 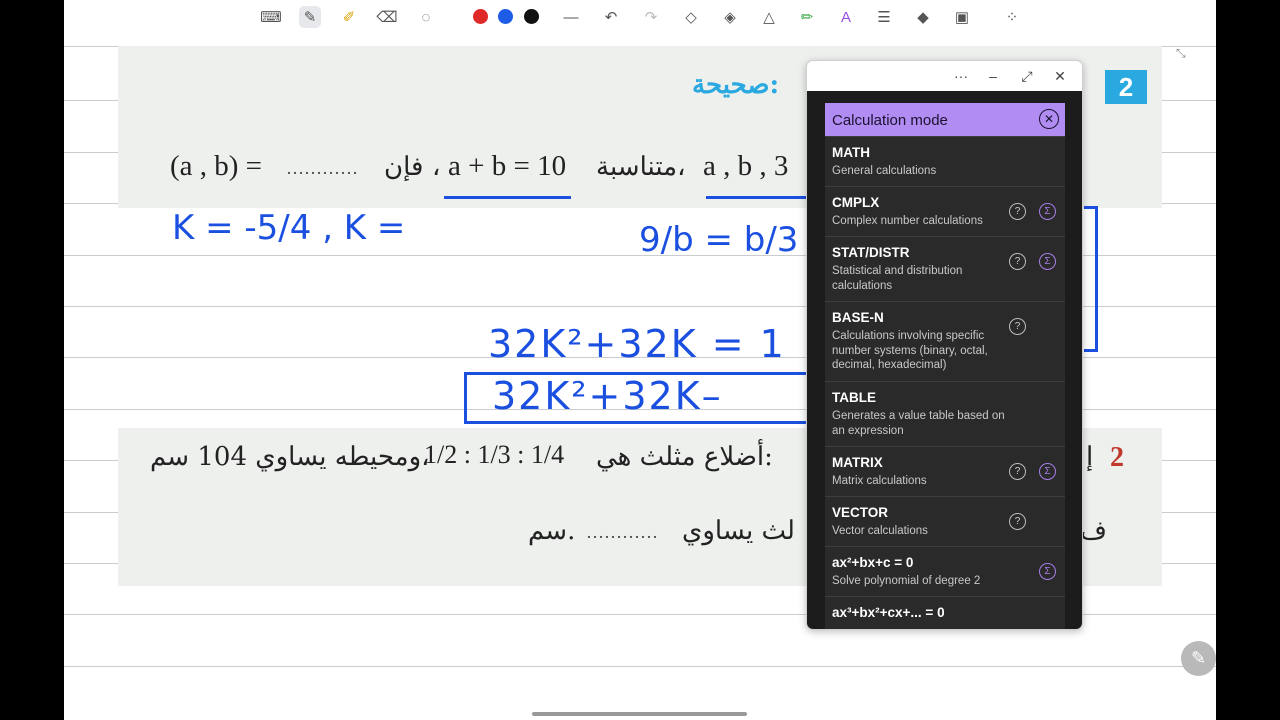 What do you see at coordinates (1012, 17) in the screenshot?
I see `more-icon: ⁘` at bounding box center [1012, 17].